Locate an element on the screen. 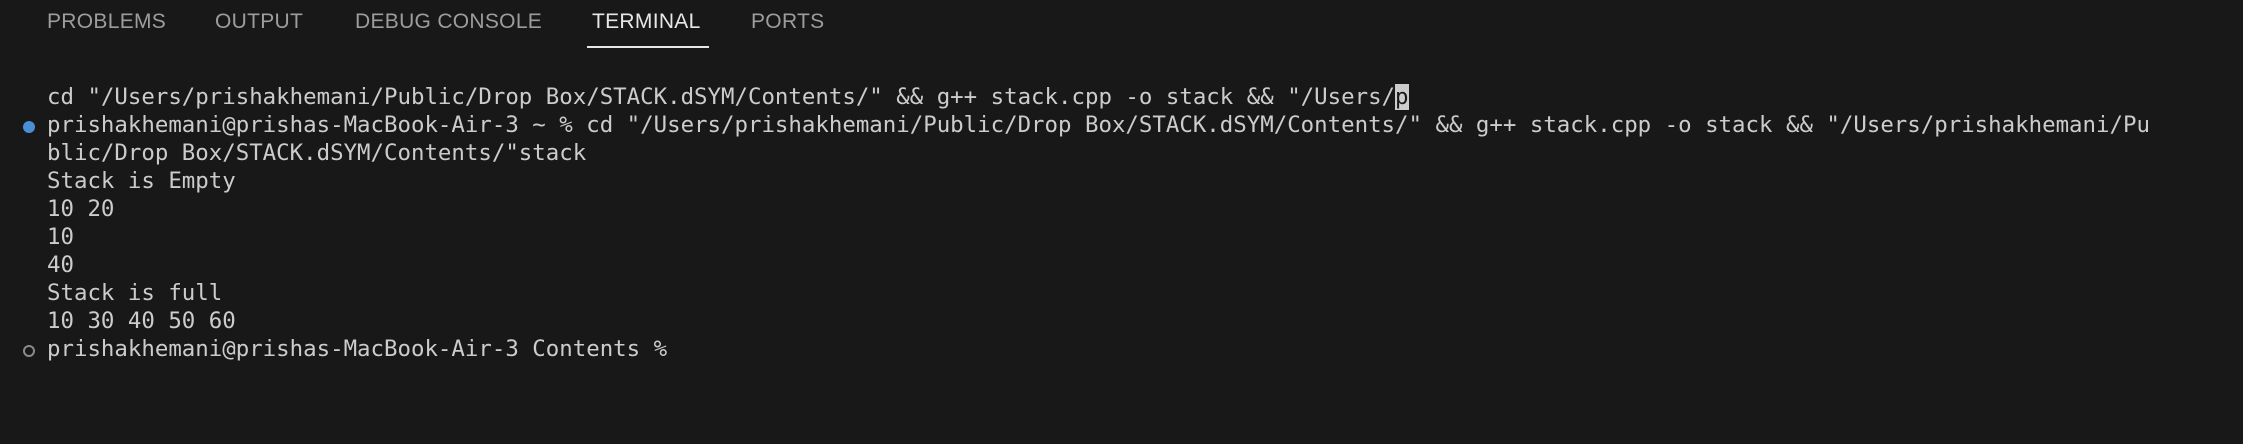  terminal-line-wrap: blic/Drop Box/STACK.dSYM/Contents/"stack is located at coordinates (317, 153).